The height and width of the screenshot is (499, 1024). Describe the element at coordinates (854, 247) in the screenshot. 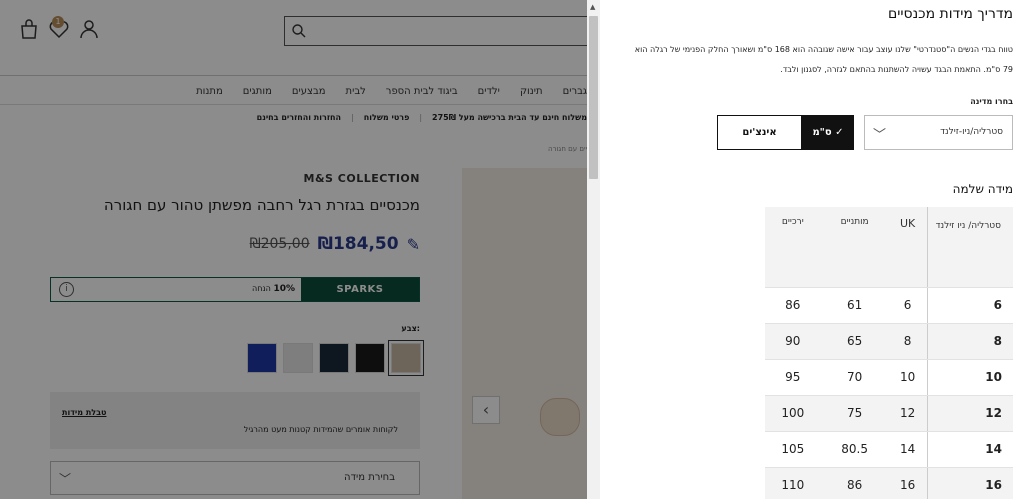

I see `column-header: מותניים` at that location.